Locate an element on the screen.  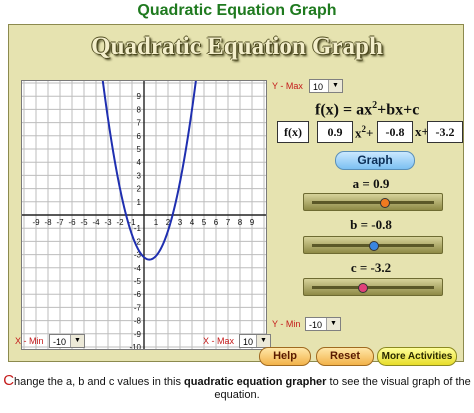
formula-prefix: f(x) = ax is located at coordinates (344, 110).